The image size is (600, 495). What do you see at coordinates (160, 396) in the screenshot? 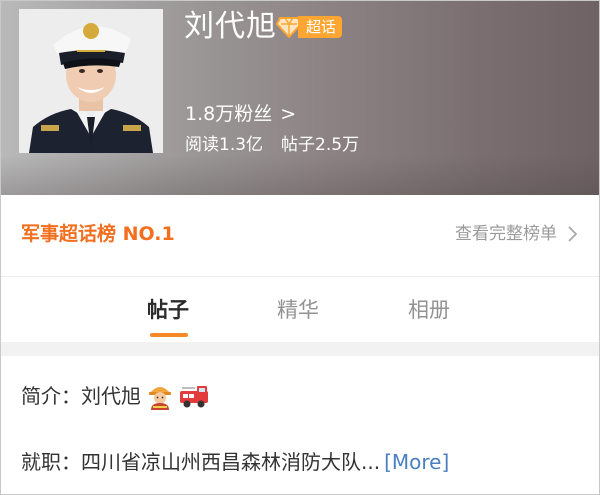
I see `firefighter-icon` at bounding box center [160, 396].